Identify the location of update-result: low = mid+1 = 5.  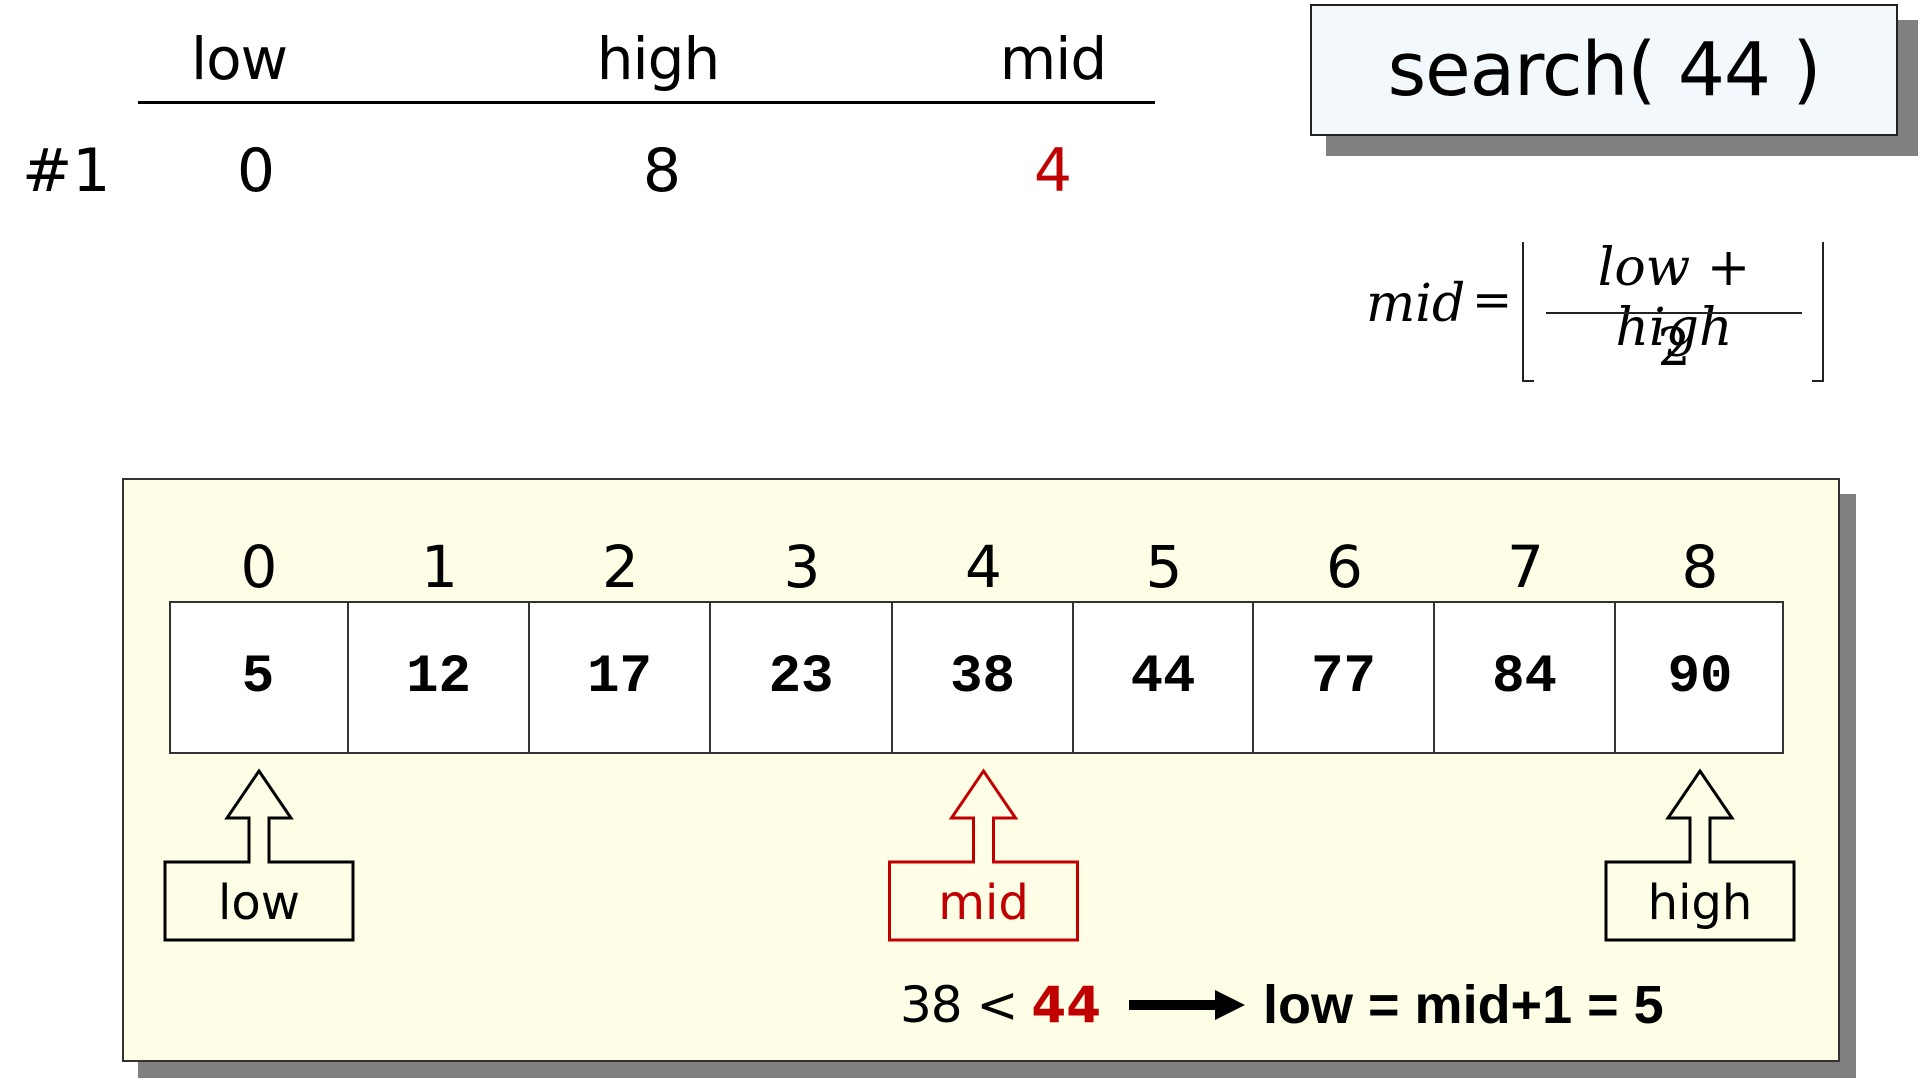
(1463, 1005).